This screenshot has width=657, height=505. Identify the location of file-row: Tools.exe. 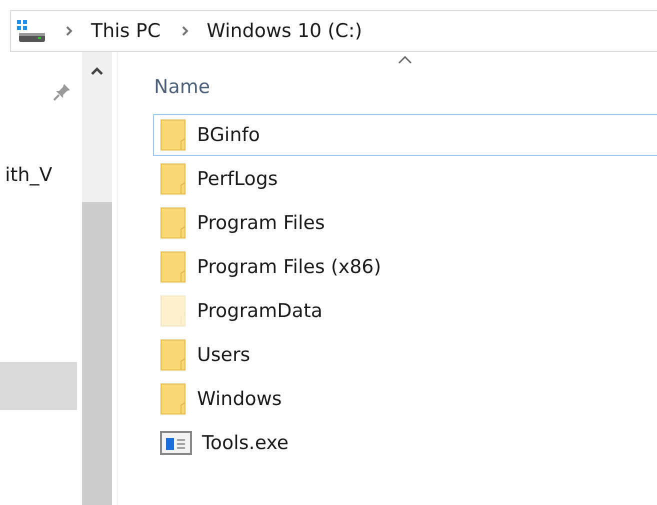
(405, 443).